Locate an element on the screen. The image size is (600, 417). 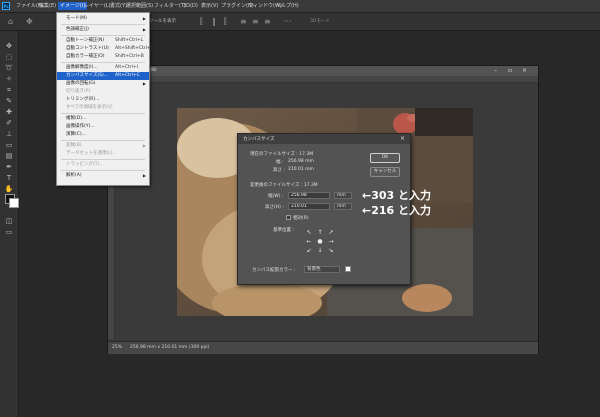
height-unit-select: mm is located at coordinates (343, 206).